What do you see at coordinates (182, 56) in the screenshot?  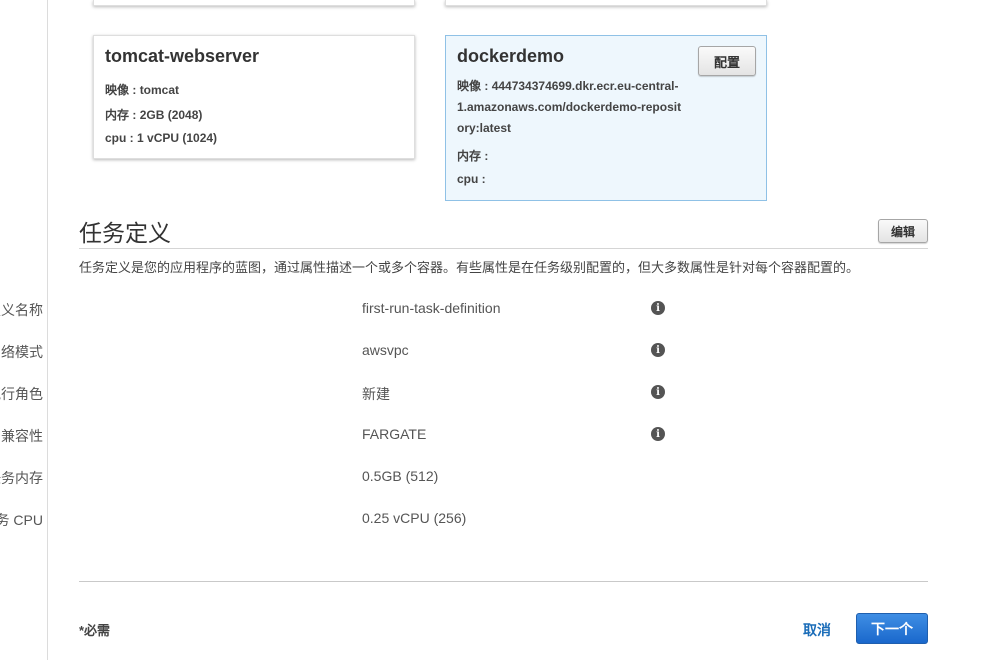 I see `container-name: tomcat-webserver` at bounding box center [182, 56].